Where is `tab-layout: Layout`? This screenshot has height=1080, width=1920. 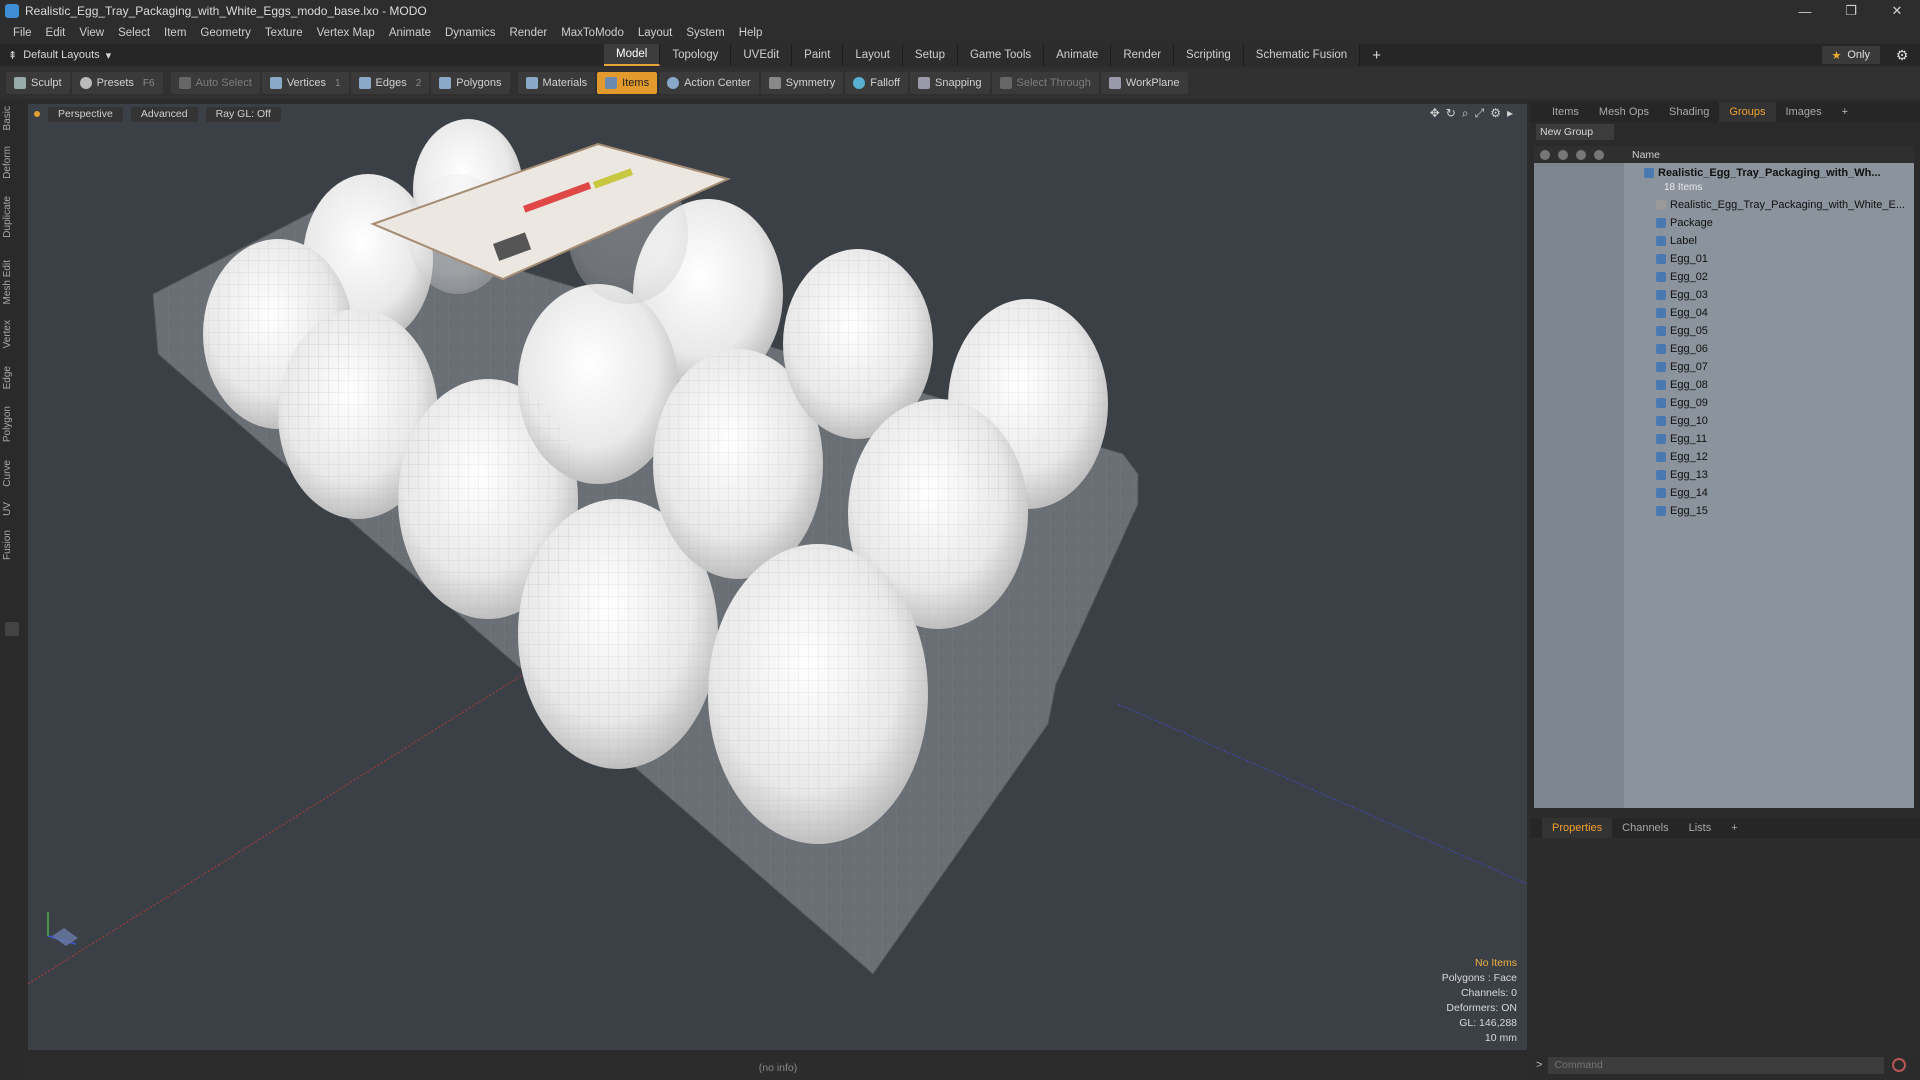 tab-layout: Layout is located at coordinates (873, 55).